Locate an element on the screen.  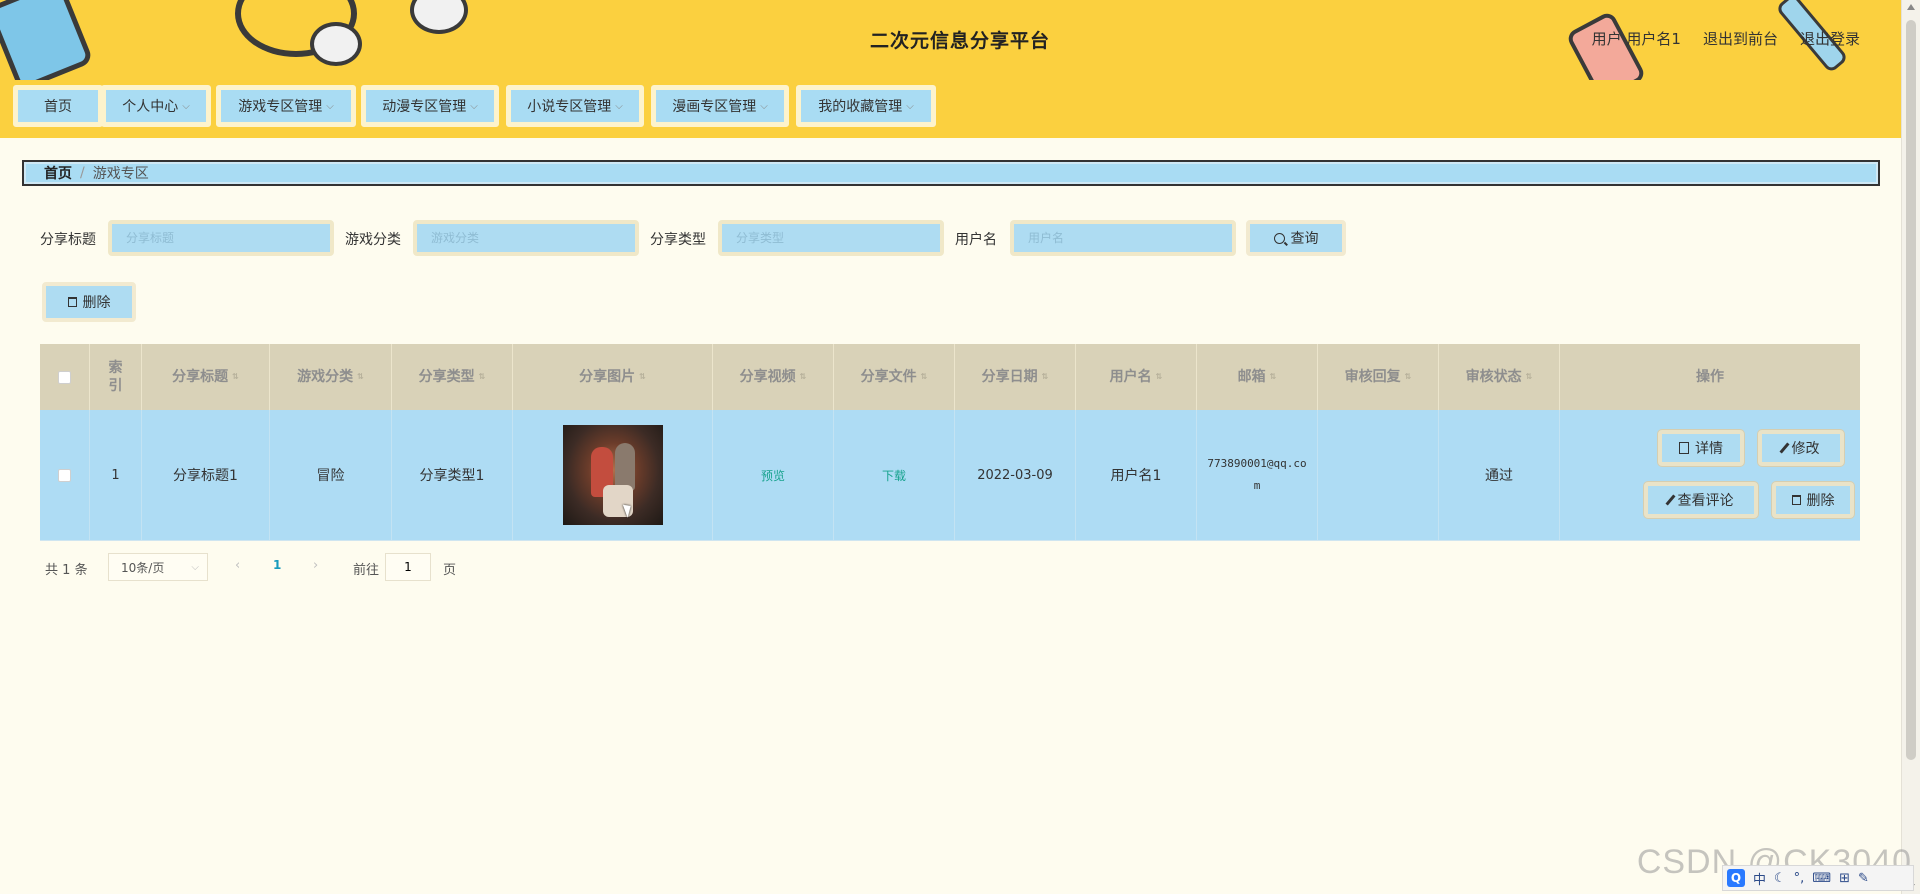
username-cell: 用户名1 is located at coordinates (1136, 475).